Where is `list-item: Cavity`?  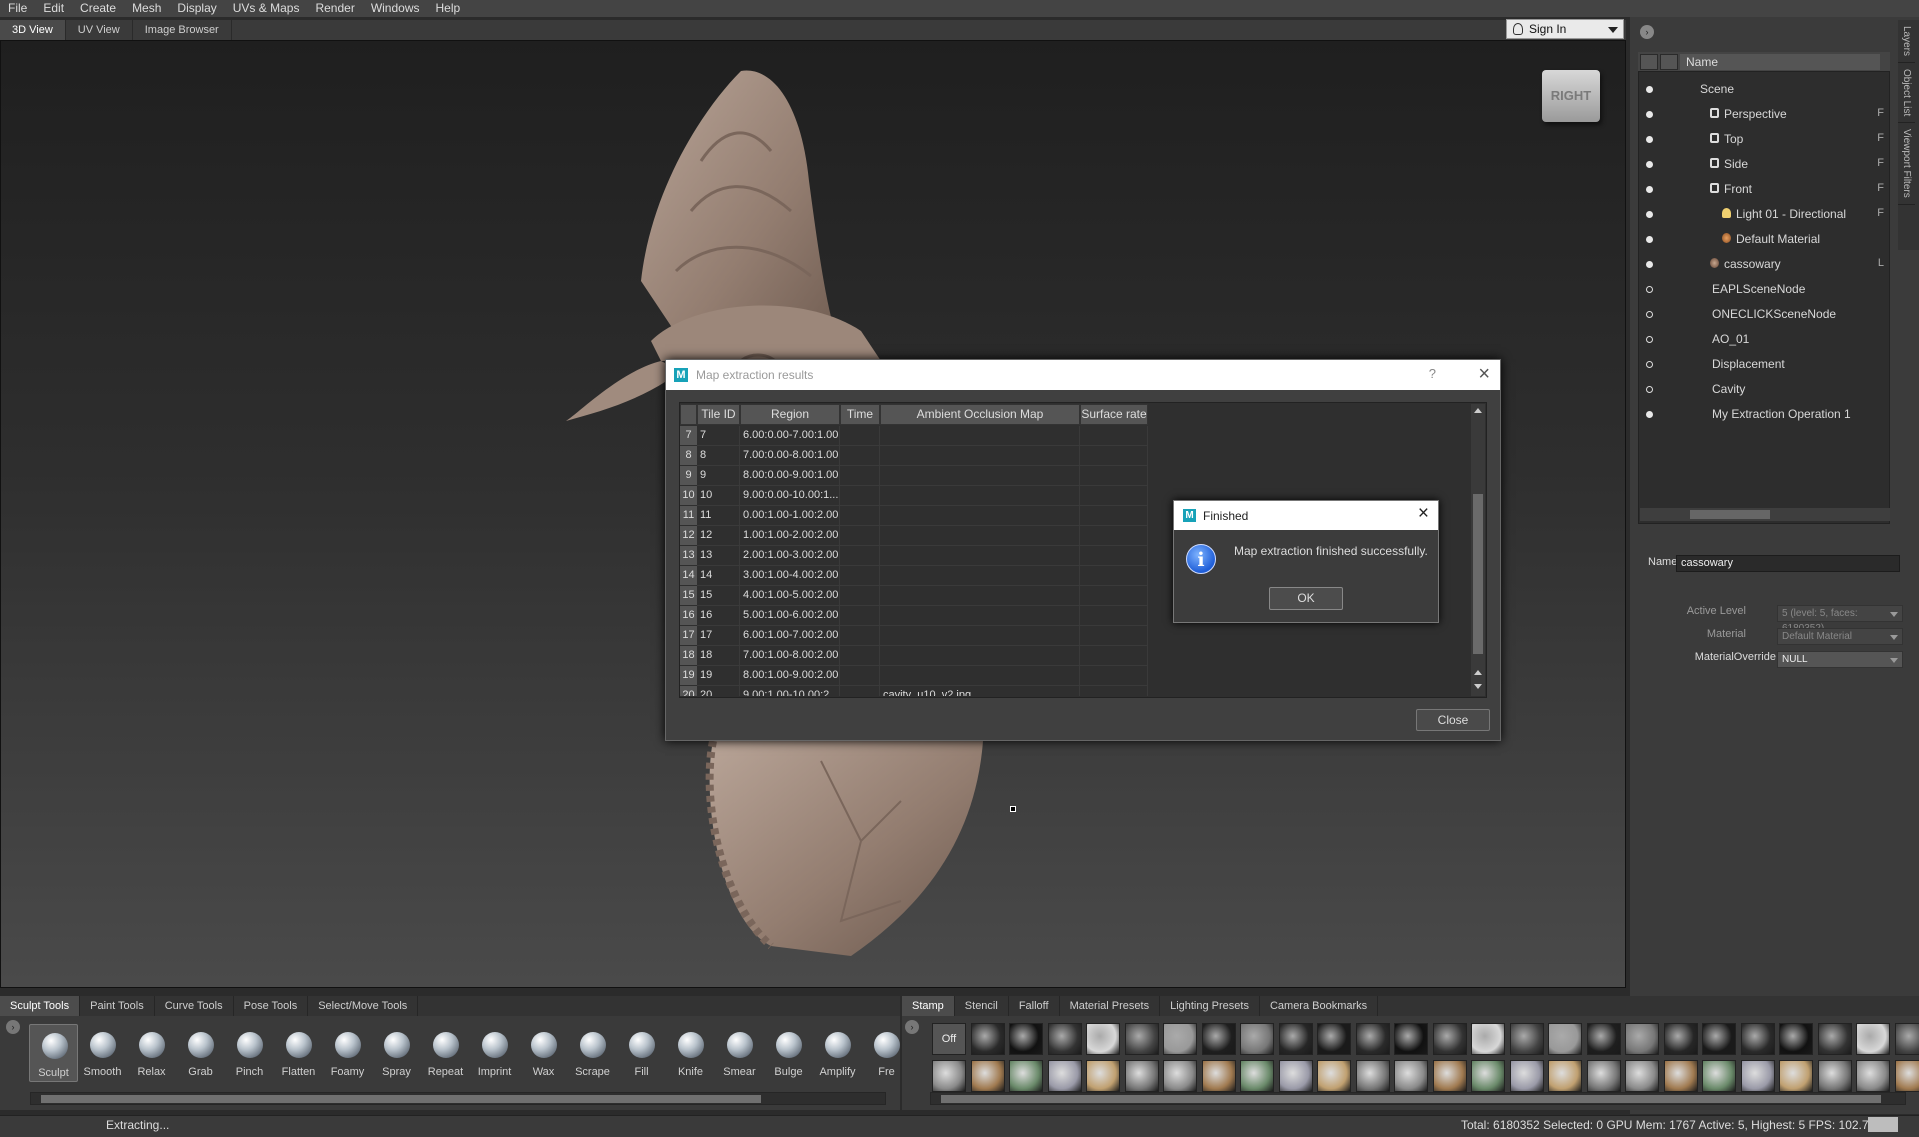
list-item: Cavity is located at coordinates (1764, 389).